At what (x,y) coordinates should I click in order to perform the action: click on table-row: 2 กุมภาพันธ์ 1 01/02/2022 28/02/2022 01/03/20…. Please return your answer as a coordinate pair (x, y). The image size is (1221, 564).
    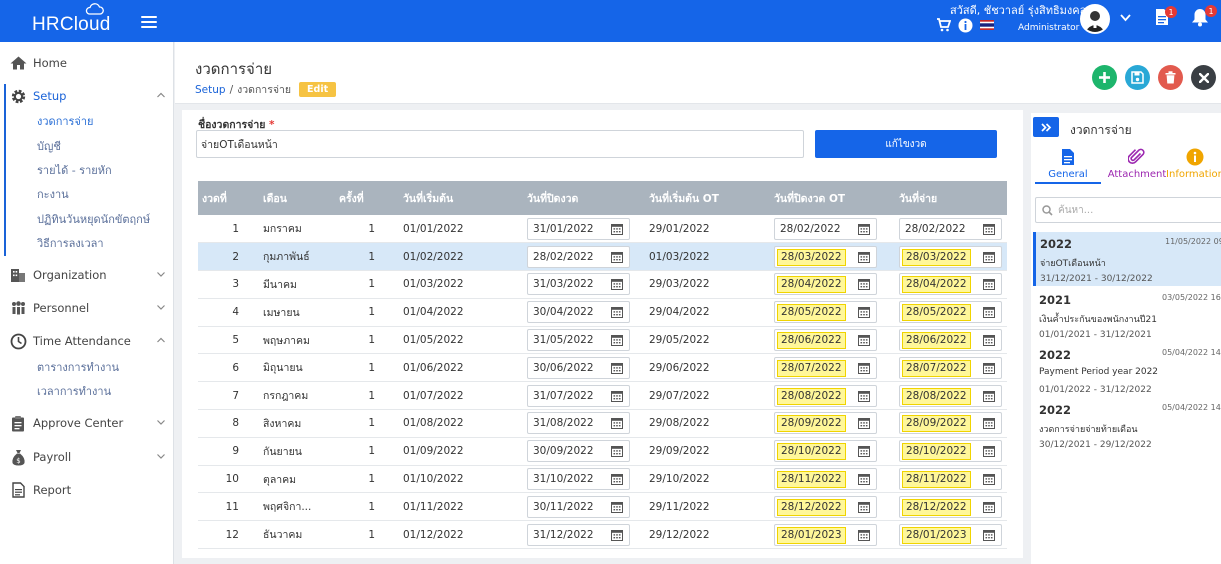
    Looking at the image, I should click on (602, 257).